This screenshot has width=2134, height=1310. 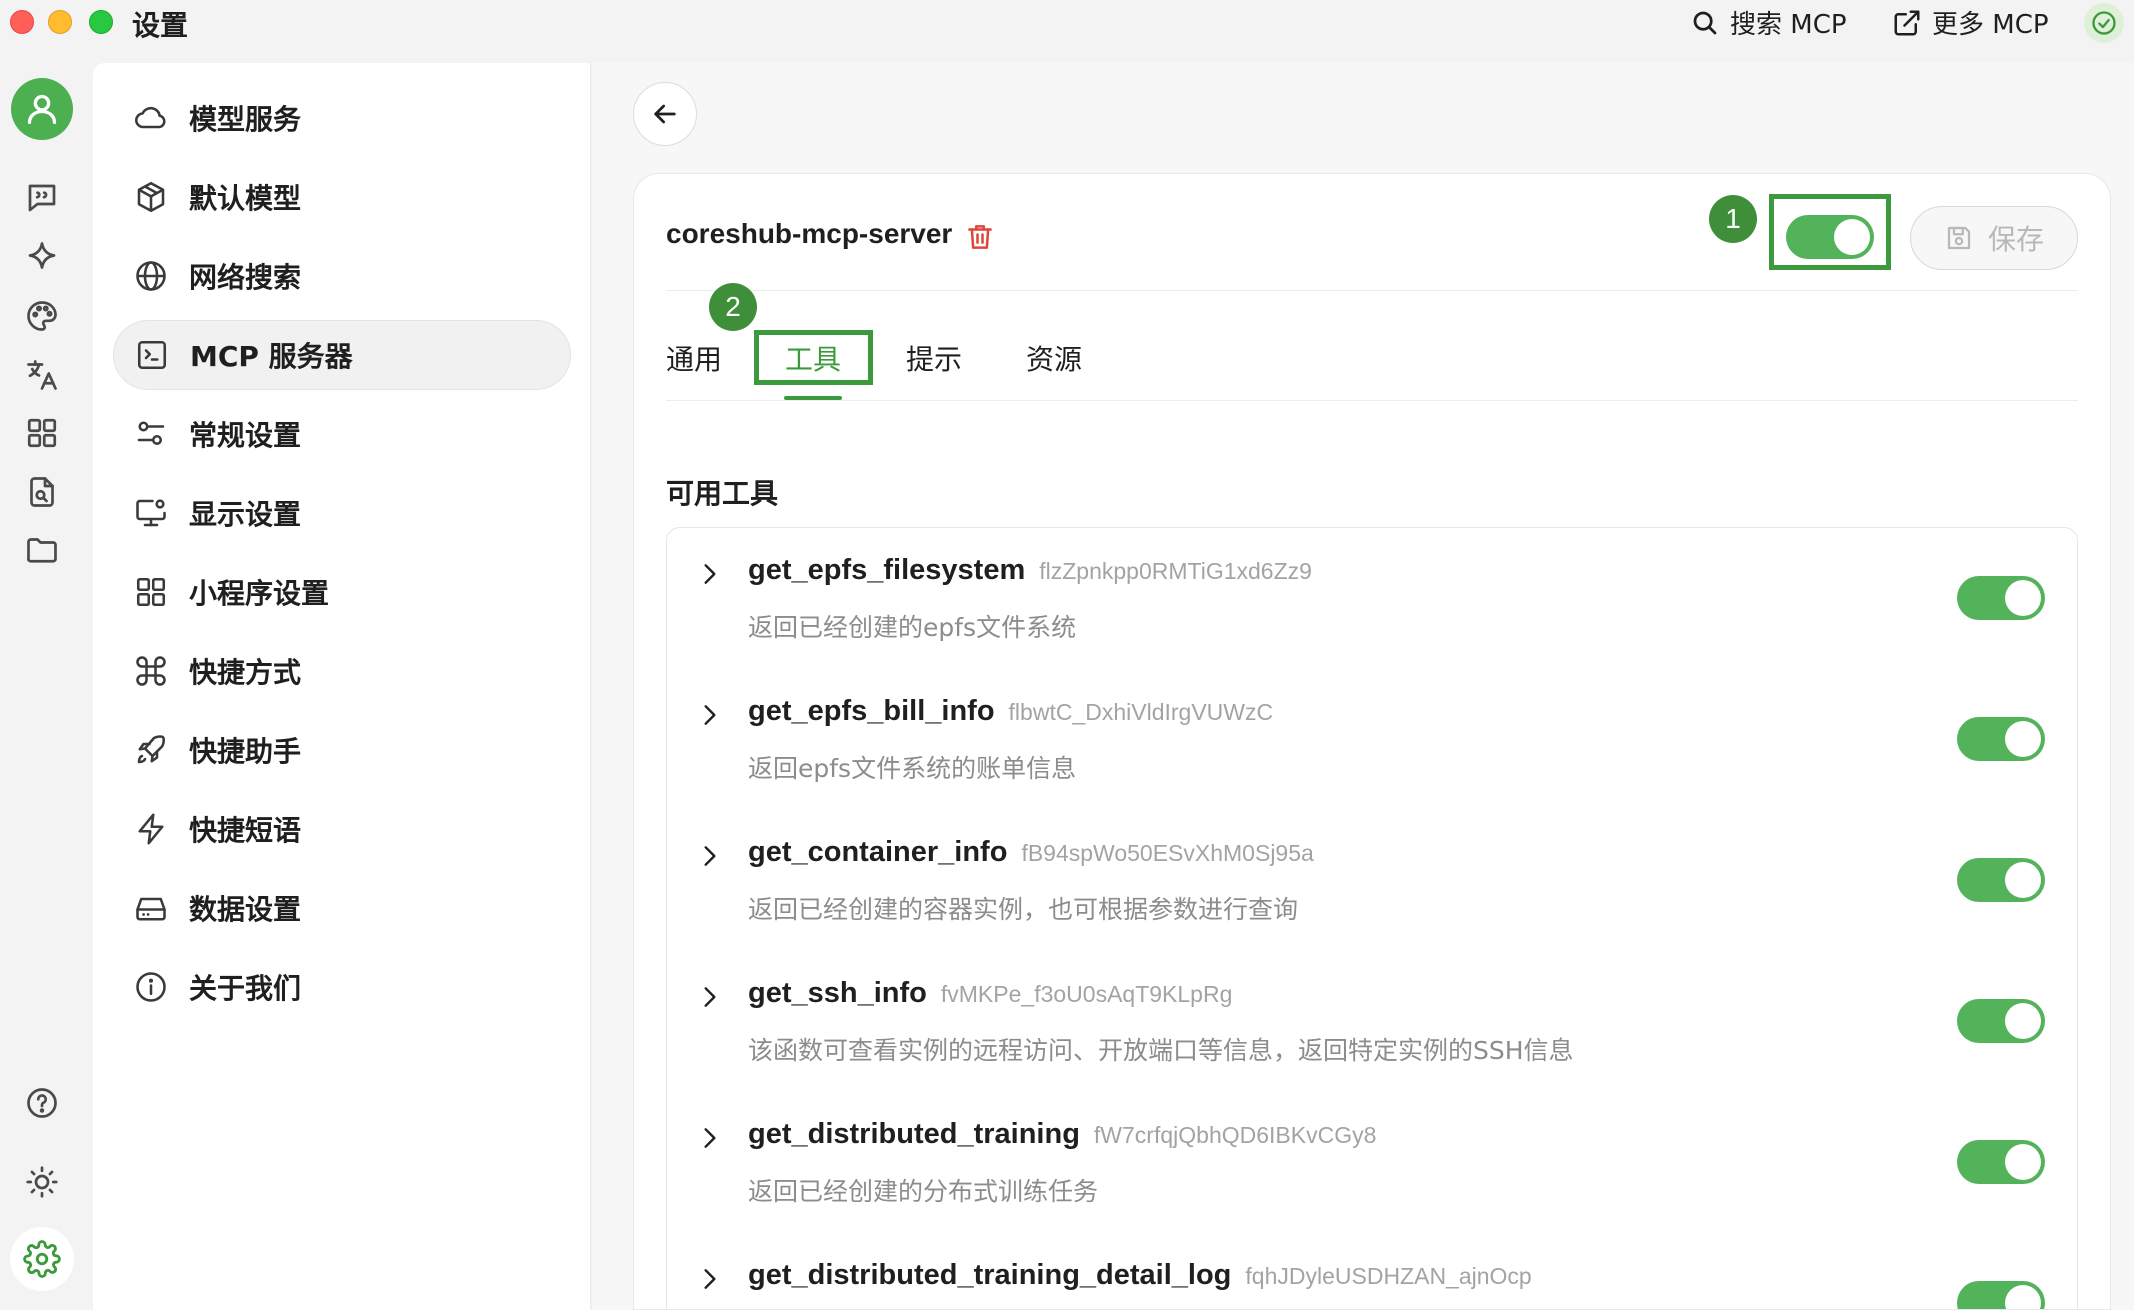 What do you see at coordinates (342, 908) in the screenshot?
I see `menu-item-data-settings: 数据设置` at bounding box center [342, 908].